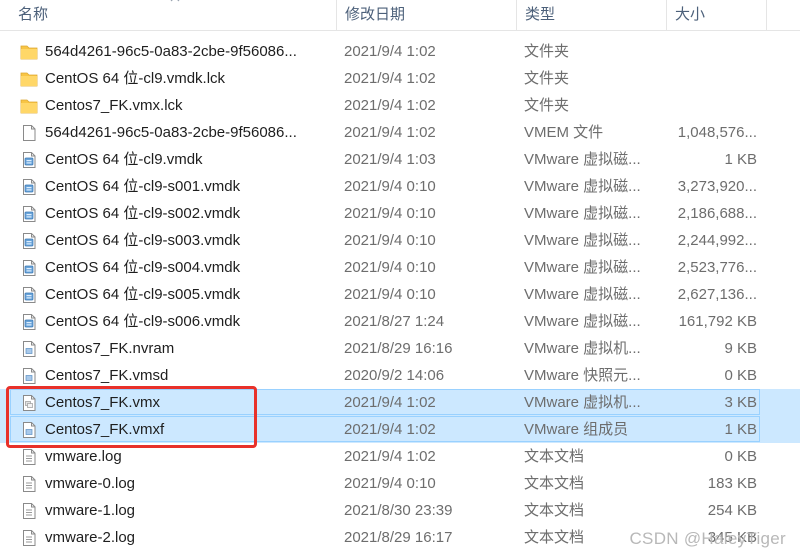 The width and height of the screenshot is (800, 557). Describe the element at coordinates (390, 159) in the screenshot. I see `file-modified-date: 2021/9/4 1:03` at that location.